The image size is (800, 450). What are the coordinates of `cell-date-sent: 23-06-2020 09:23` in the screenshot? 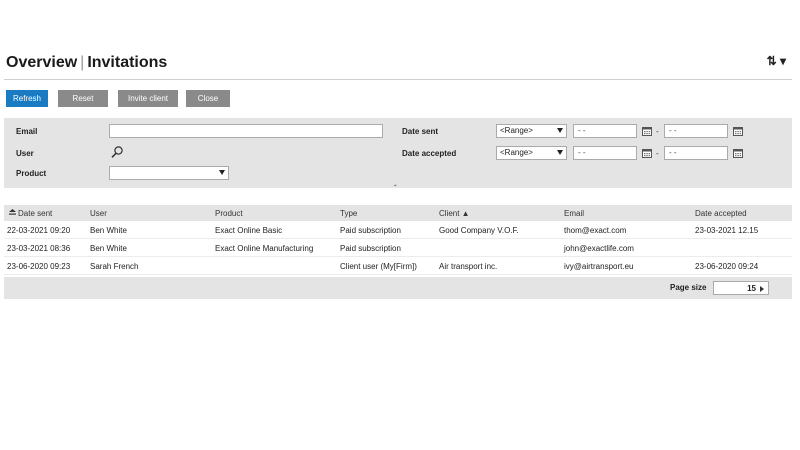 It's located at (39, 266).